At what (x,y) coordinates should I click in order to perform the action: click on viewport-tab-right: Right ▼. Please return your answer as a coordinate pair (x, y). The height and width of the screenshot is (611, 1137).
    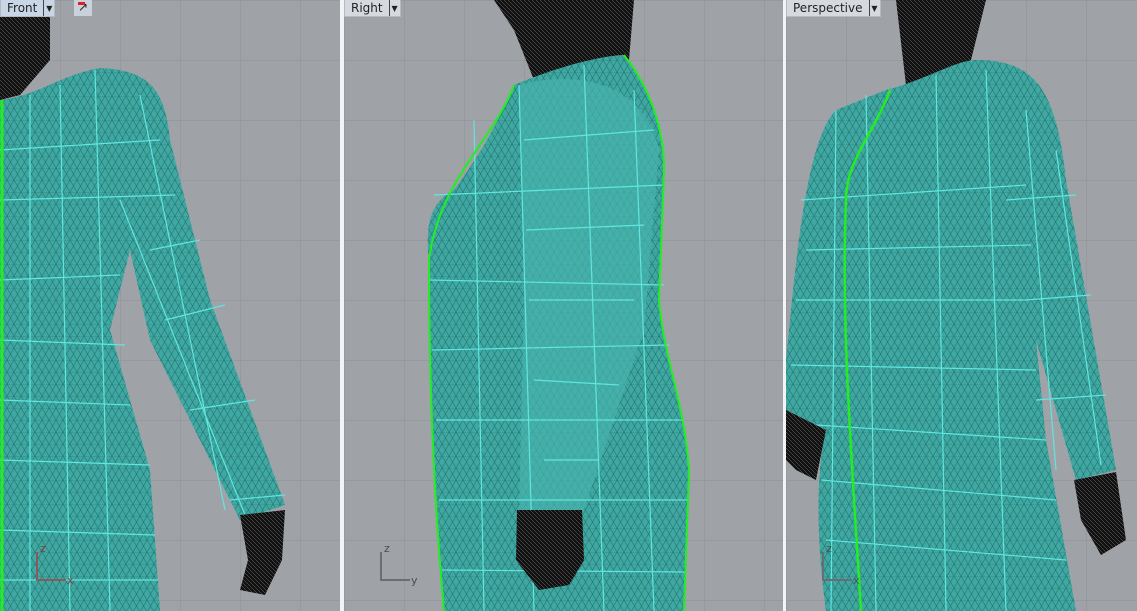
    Looking at the image, I should click on (372, 8).